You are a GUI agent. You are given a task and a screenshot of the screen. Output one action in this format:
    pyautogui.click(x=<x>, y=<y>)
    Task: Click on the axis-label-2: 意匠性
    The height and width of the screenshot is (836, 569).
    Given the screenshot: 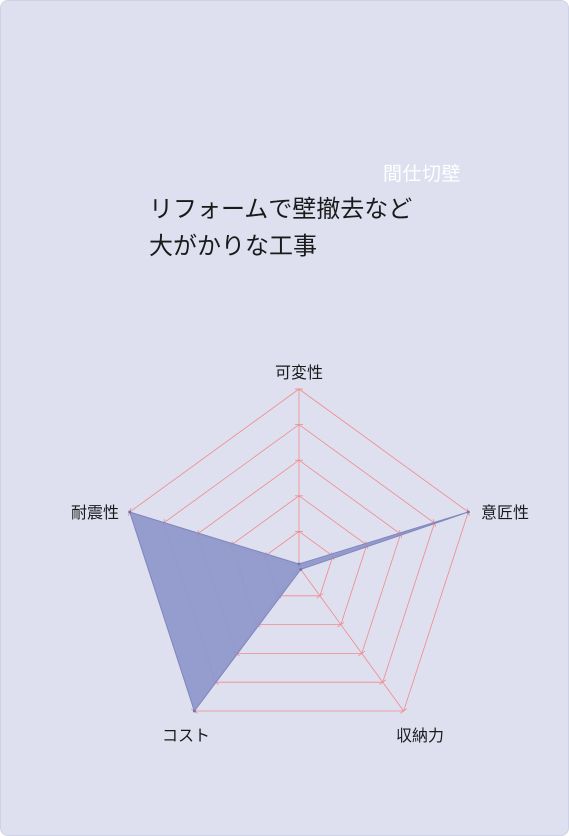 What is the action you would take?
    pyautogui.click(x=505, y=512)
    